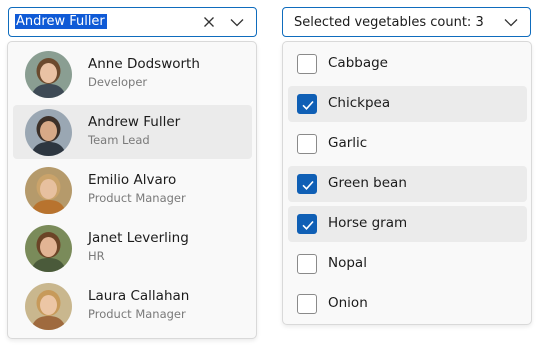 The image size is (543, 346). I want to click on person-name: Emilio Alvaro, so click(132, 180).